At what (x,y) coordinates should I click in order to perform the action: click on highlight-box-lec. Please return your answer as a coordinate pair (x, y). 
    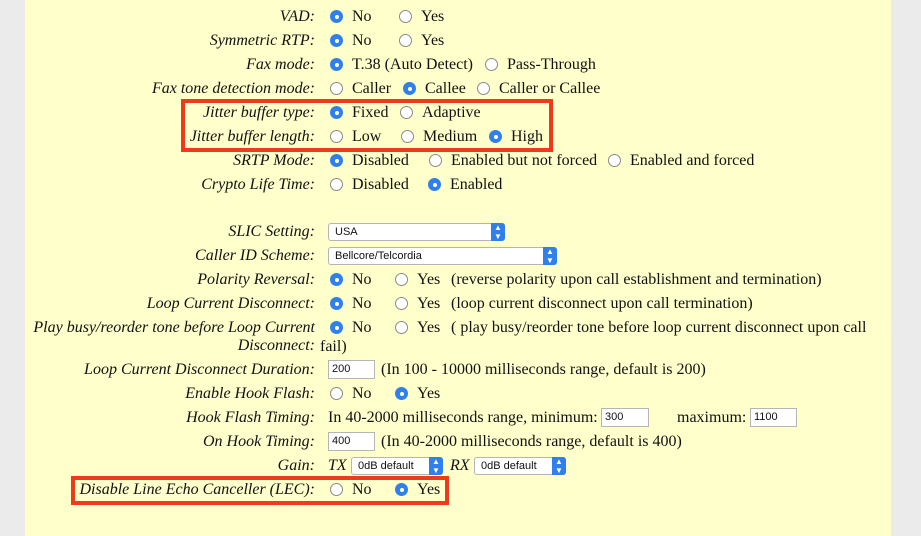
    Looking at the image, I should click on (260, 490).